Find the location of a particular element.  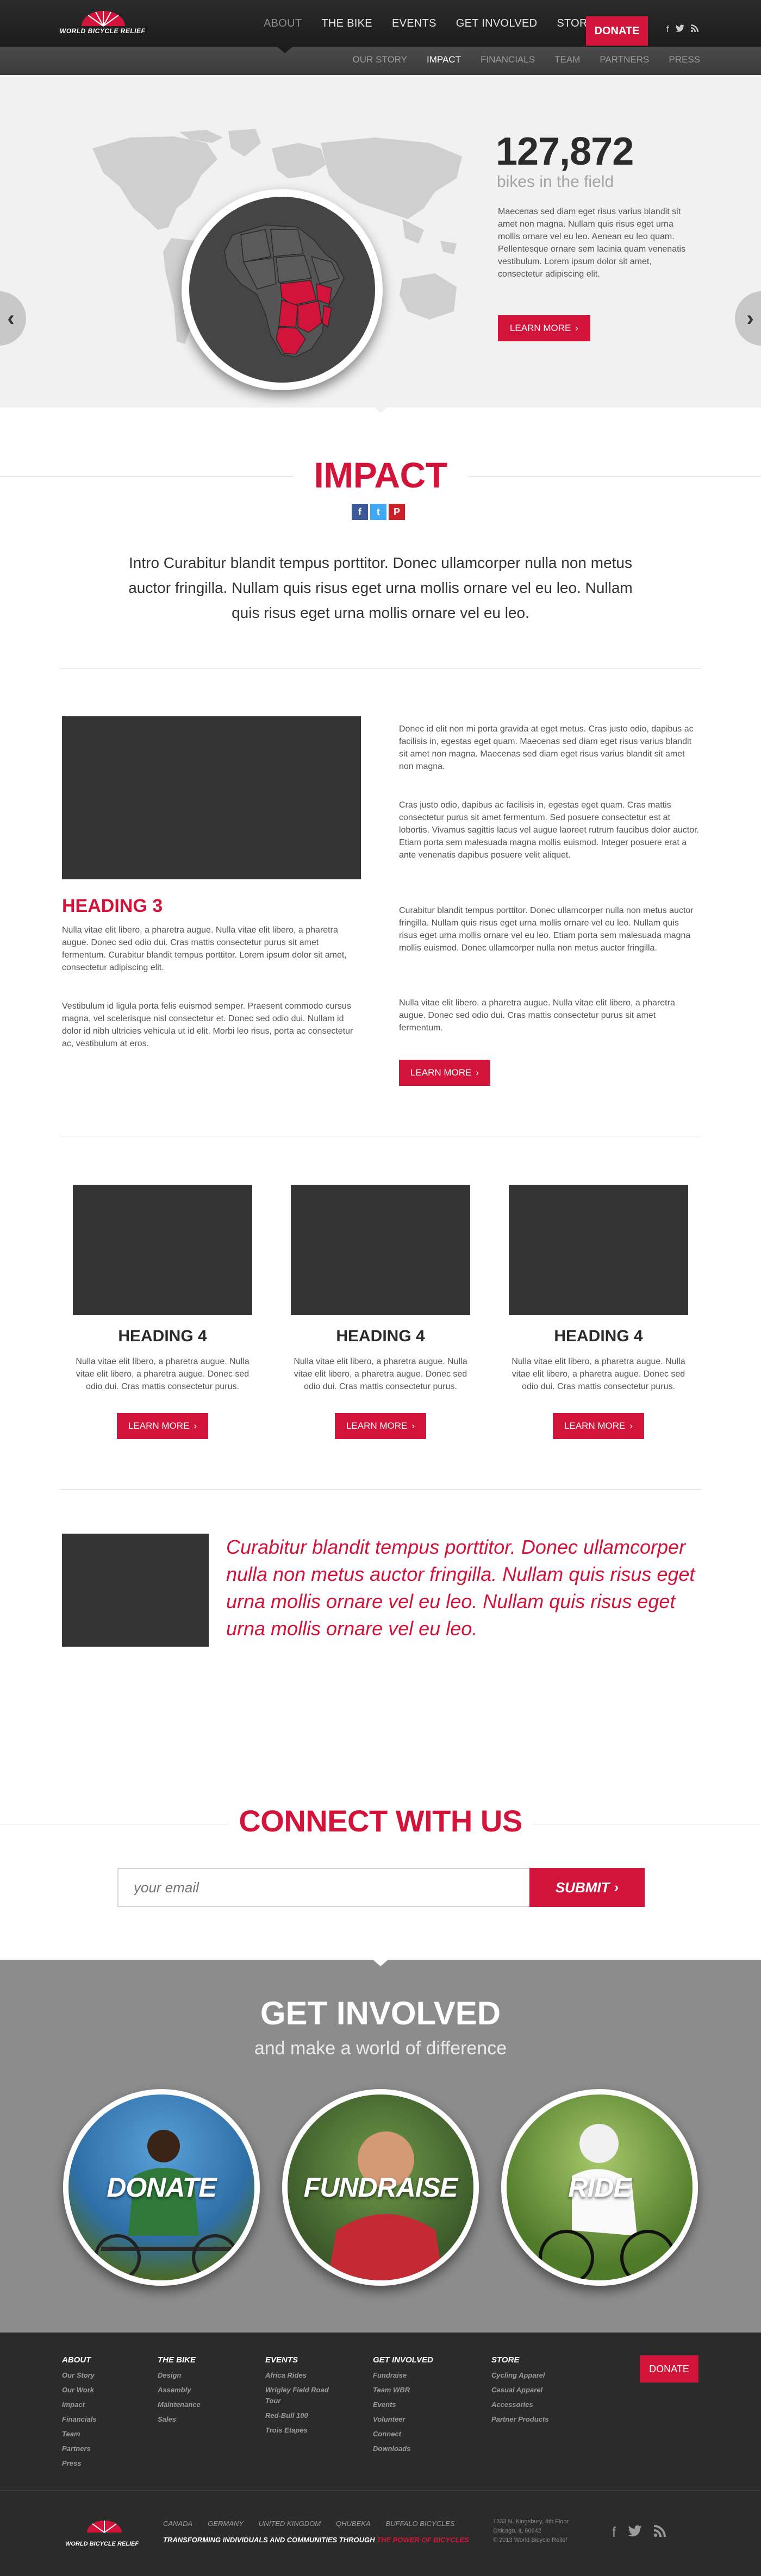

footer-link: Events is located at coordinates (403, 2405).